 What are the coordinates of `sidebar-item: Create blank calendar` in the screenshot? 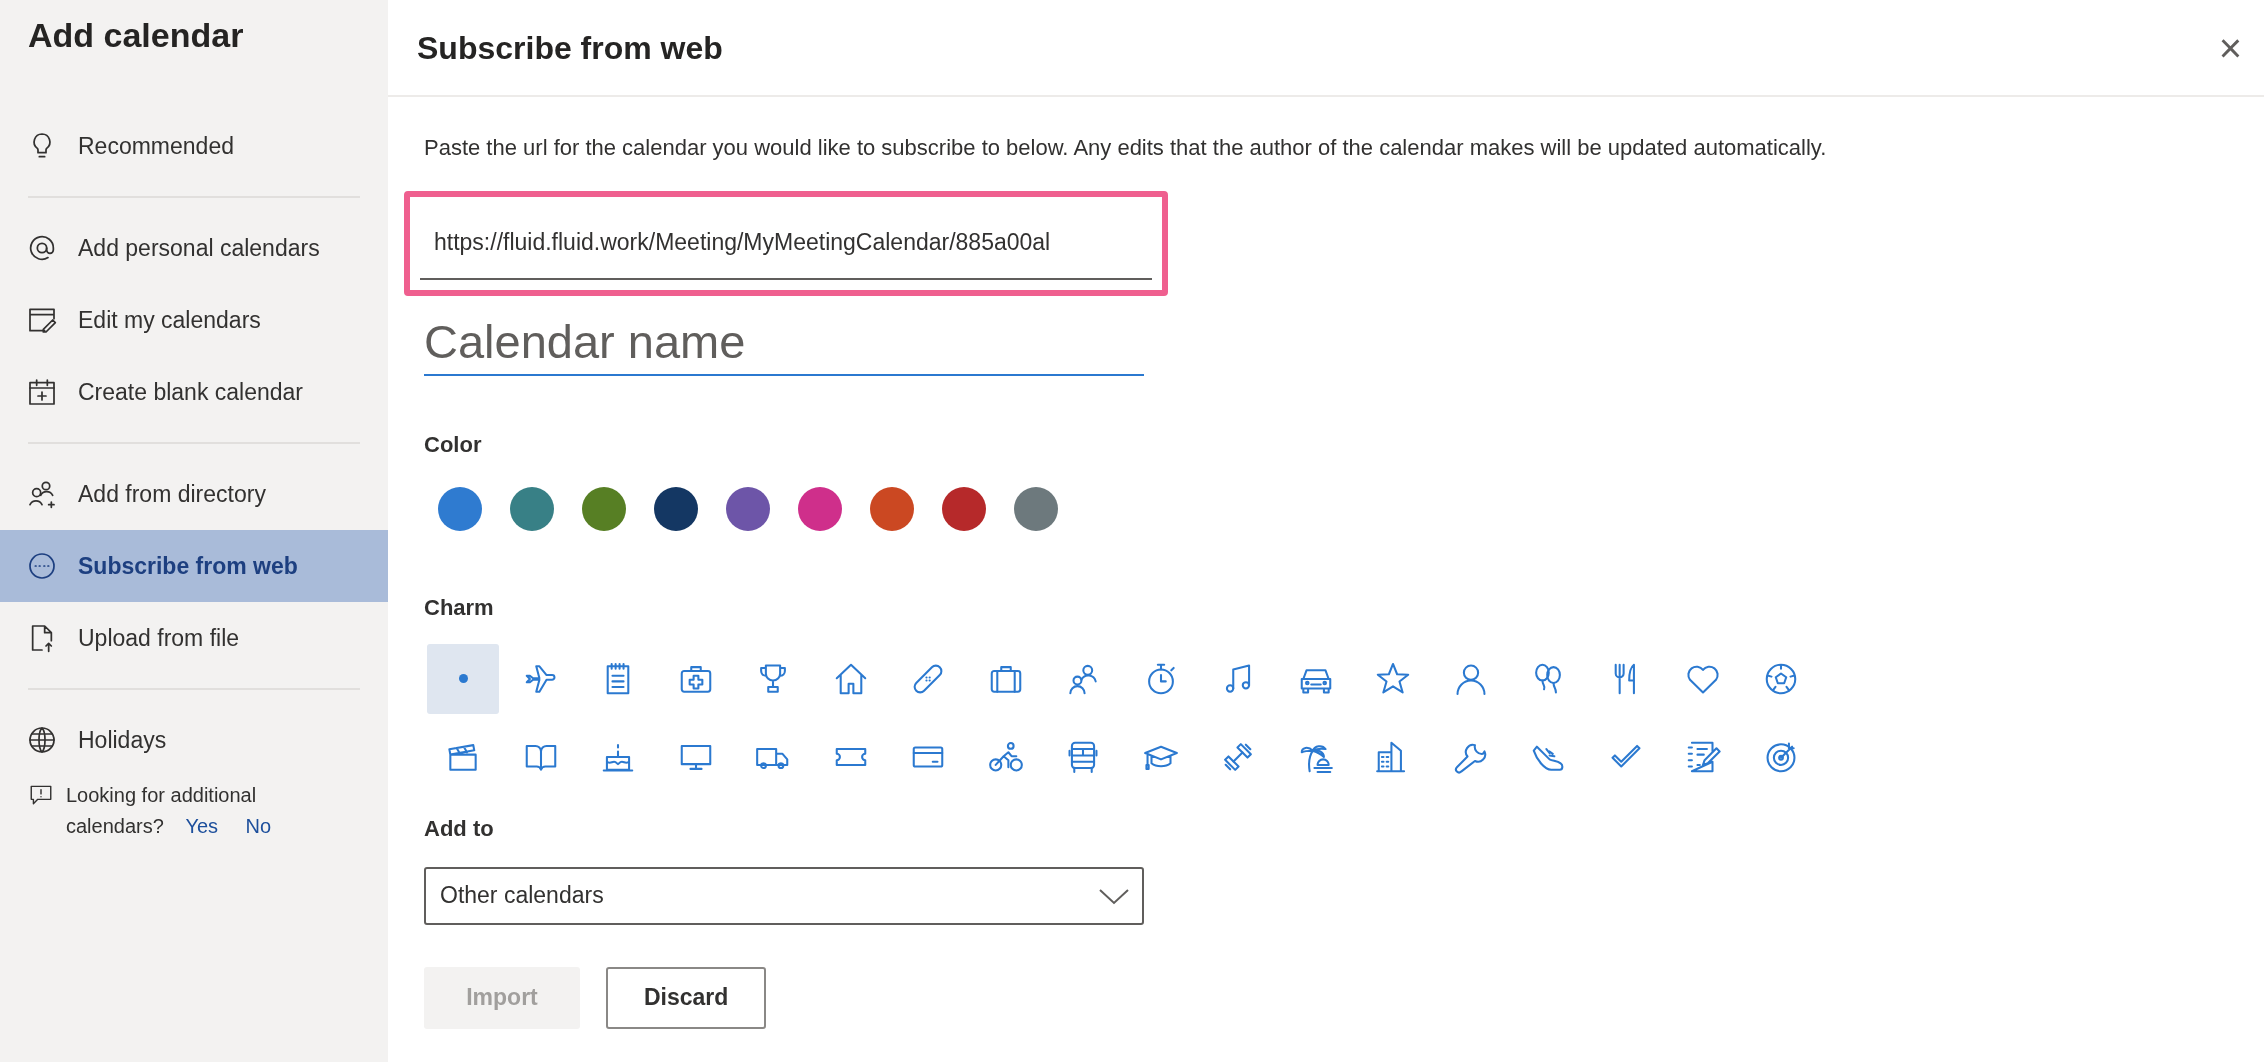 It's located at (194, 392).